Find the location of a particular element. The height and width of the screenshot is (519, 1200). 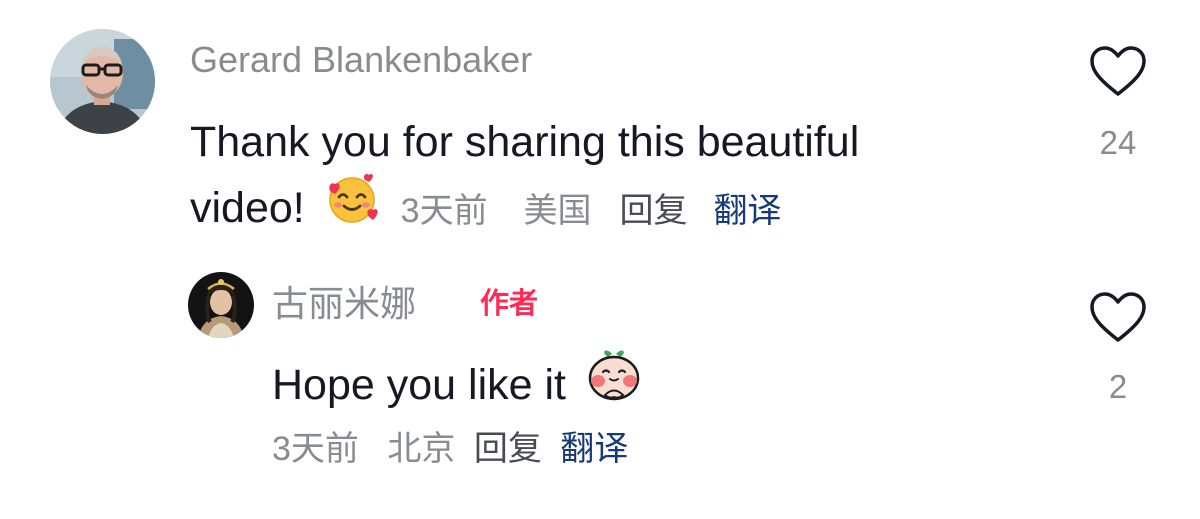

smiling-face-with-hearts-icon is located at coordinates (352, 207).